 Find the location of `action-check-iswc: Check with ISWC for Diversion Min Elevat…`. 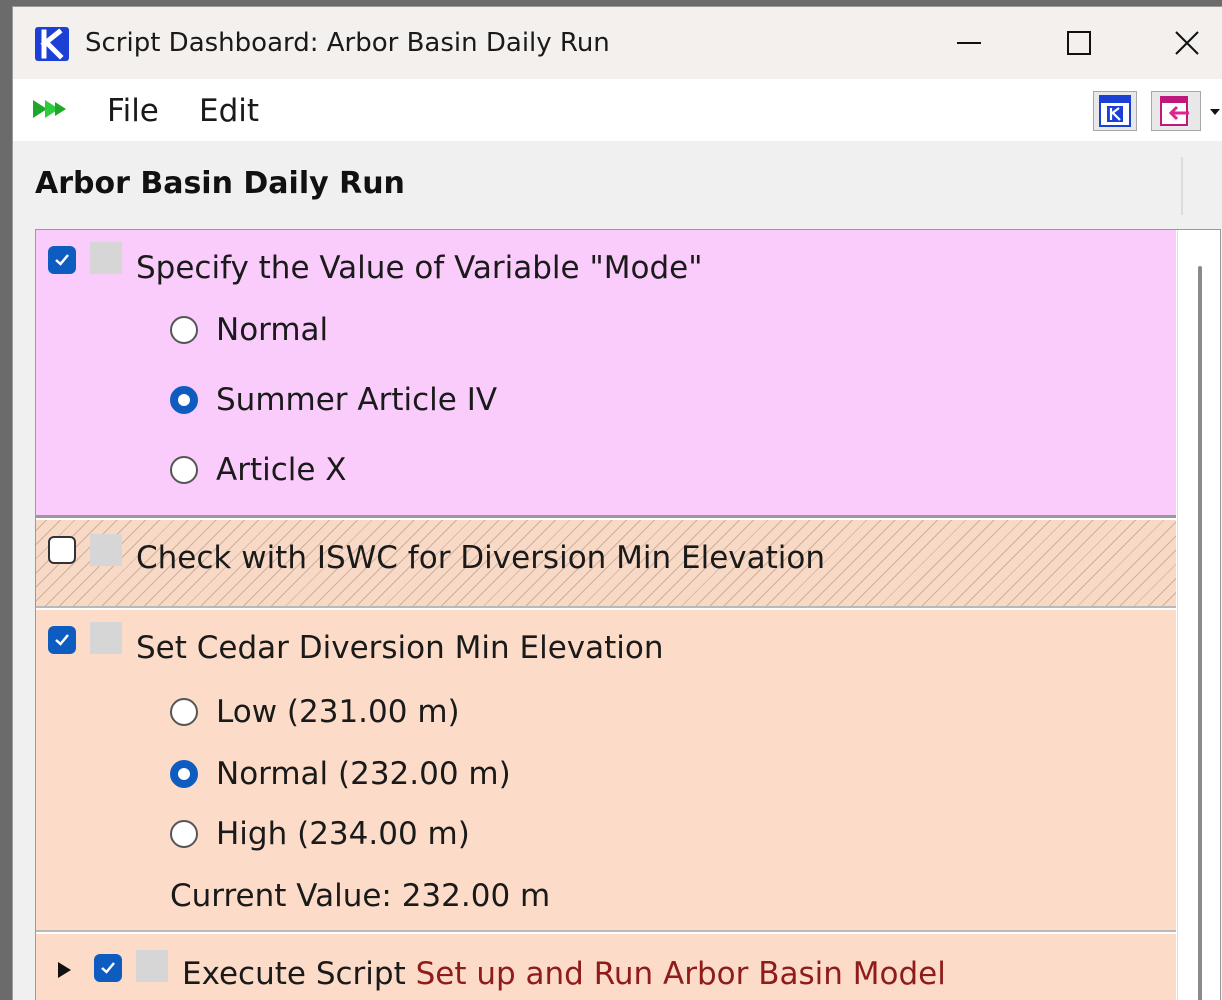

action-check-iswc: Check with ISWC for Diversion Min Elevat… is located at coordinates (606, 564).